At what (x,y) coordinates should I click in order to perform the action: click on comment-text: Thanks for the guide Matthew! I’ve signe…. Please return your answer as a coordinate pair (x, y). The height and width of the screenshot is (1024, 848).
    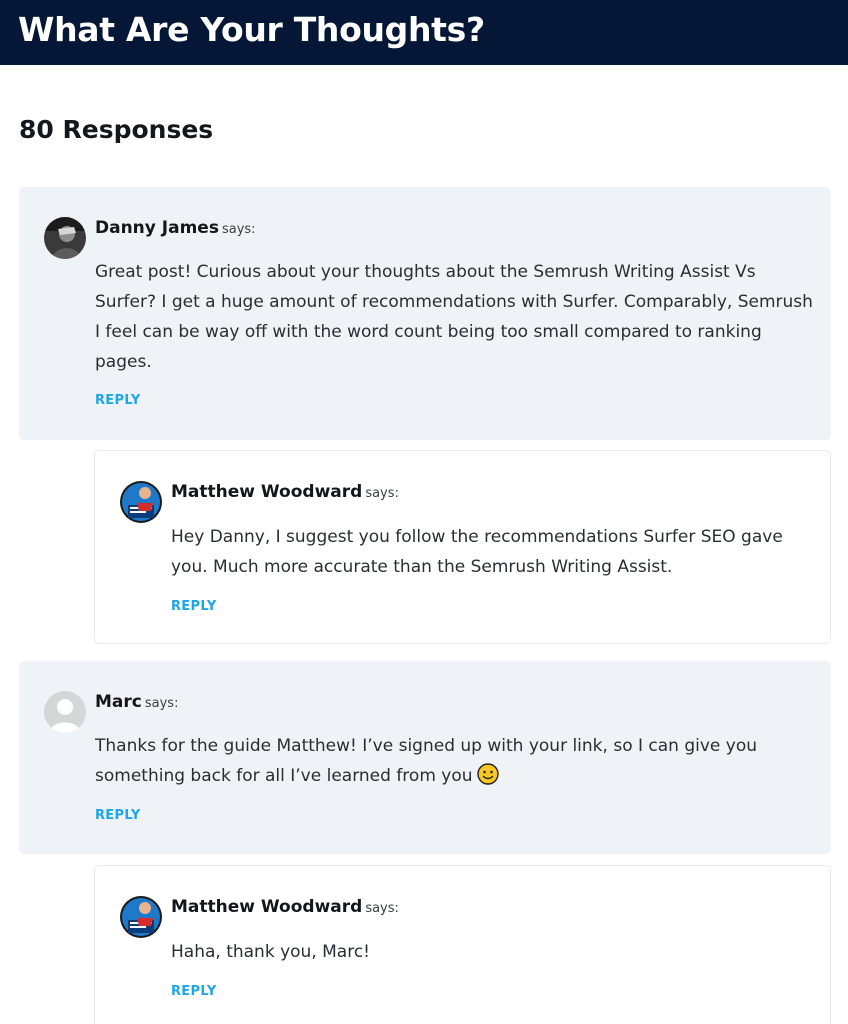
    Looking at the image, I should click on (455, 761).